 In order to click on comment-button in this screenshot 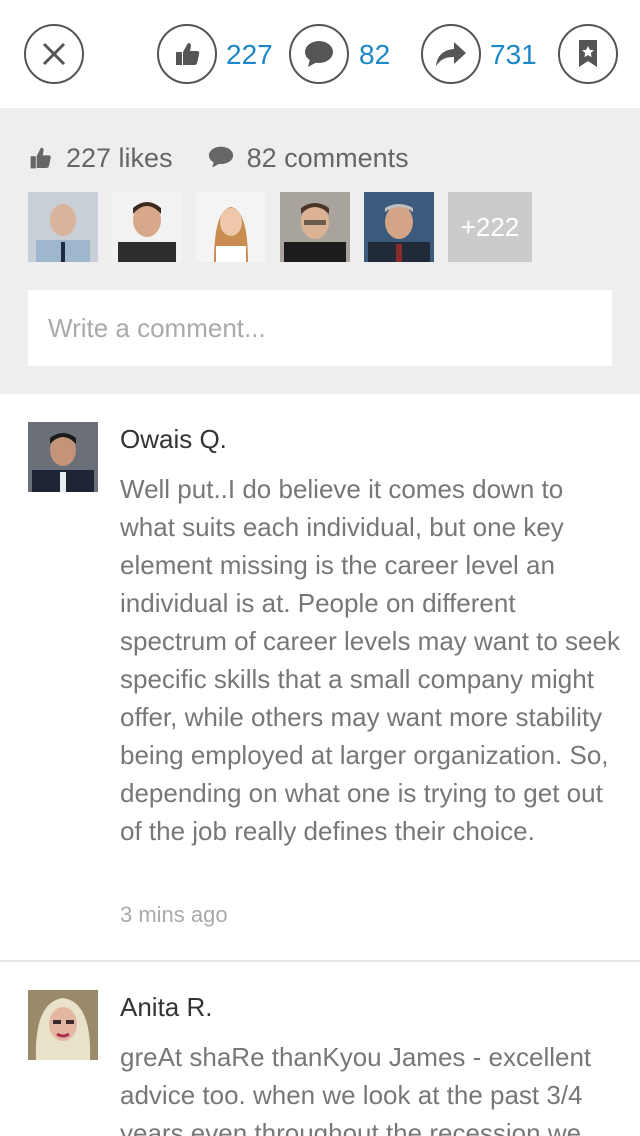, I will do `click(319, 54)`.